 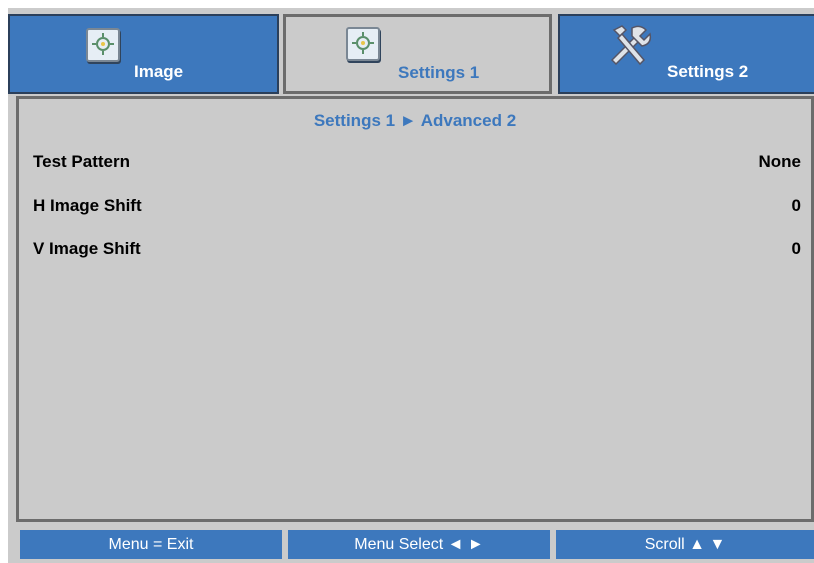 I want to click on settings1-icon, so click(x=363, y=44).